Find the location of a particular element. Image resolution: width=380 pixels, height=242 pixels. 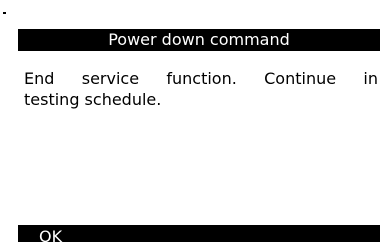

corner-marker is located at coordinates (4, 13).